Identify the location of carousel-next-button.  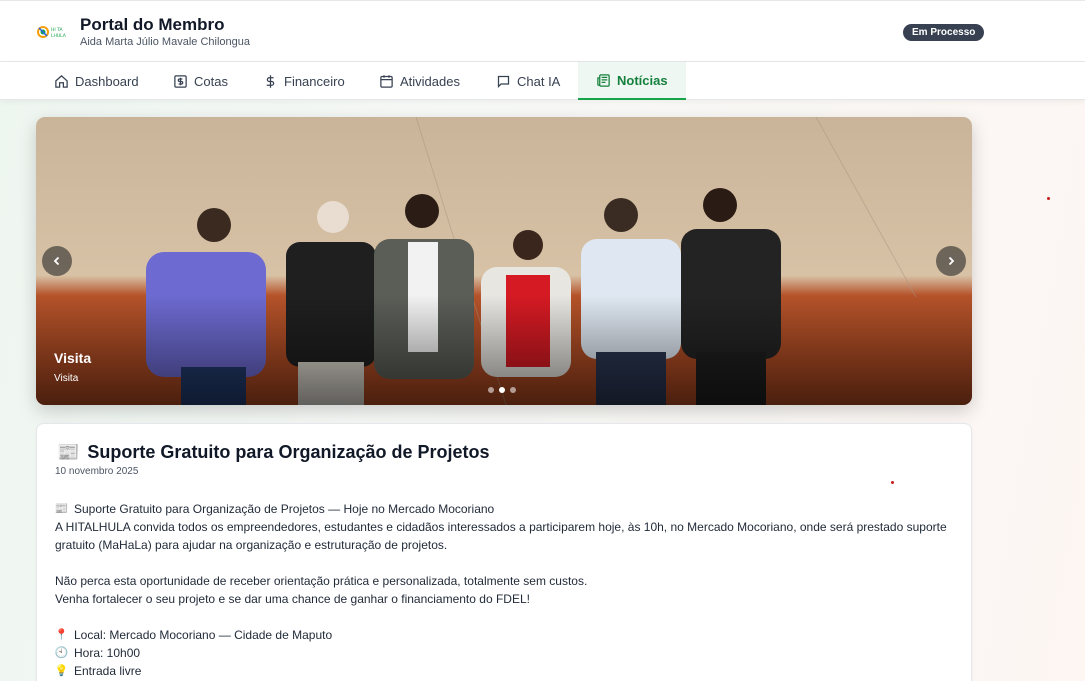
(951, 261).